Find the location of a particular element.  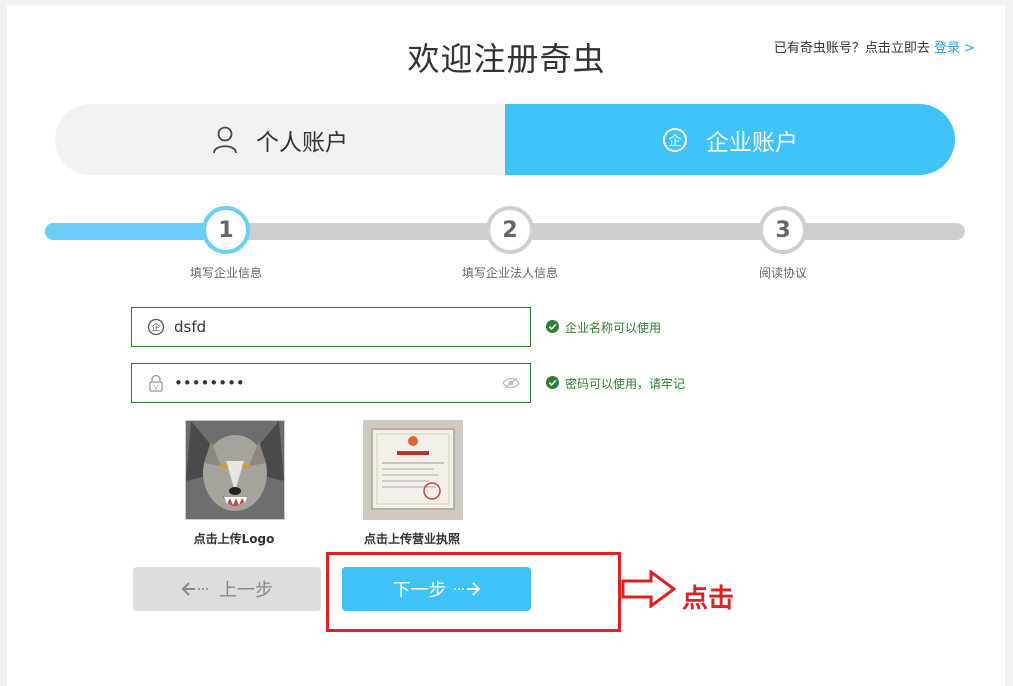

annotation-label: 点击 is located at coordinates (708, 599).